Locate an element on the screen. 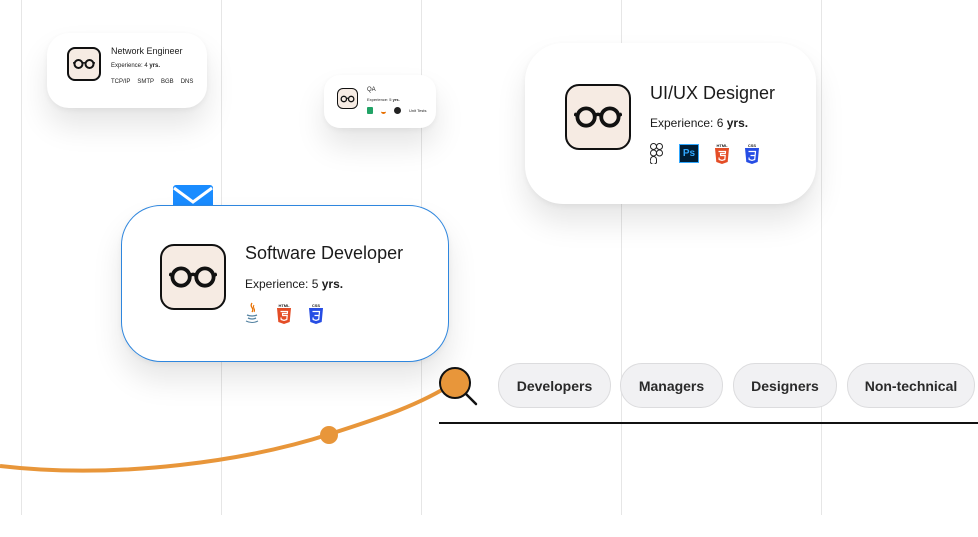 This screenshot has width=978, height=537. card-title: Software Developer is located at coordinates (324, 253).